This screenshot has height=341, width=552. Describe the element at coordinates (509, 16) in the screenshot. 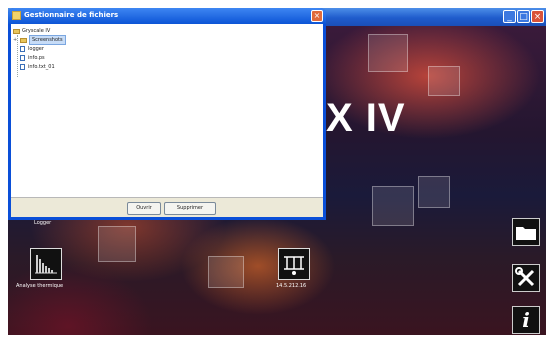

I see `minimize-button: _` at that location.